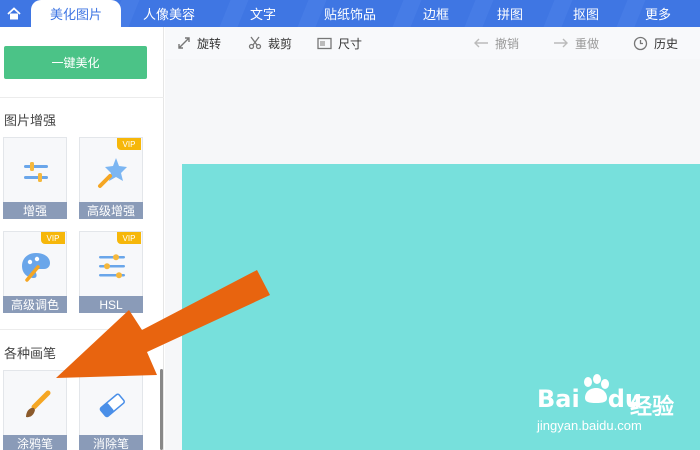 This screenshot has height=450, width=700. Describe the element at coordinates (481, 43) in the screenshot. I see `undo-icon` at that location.